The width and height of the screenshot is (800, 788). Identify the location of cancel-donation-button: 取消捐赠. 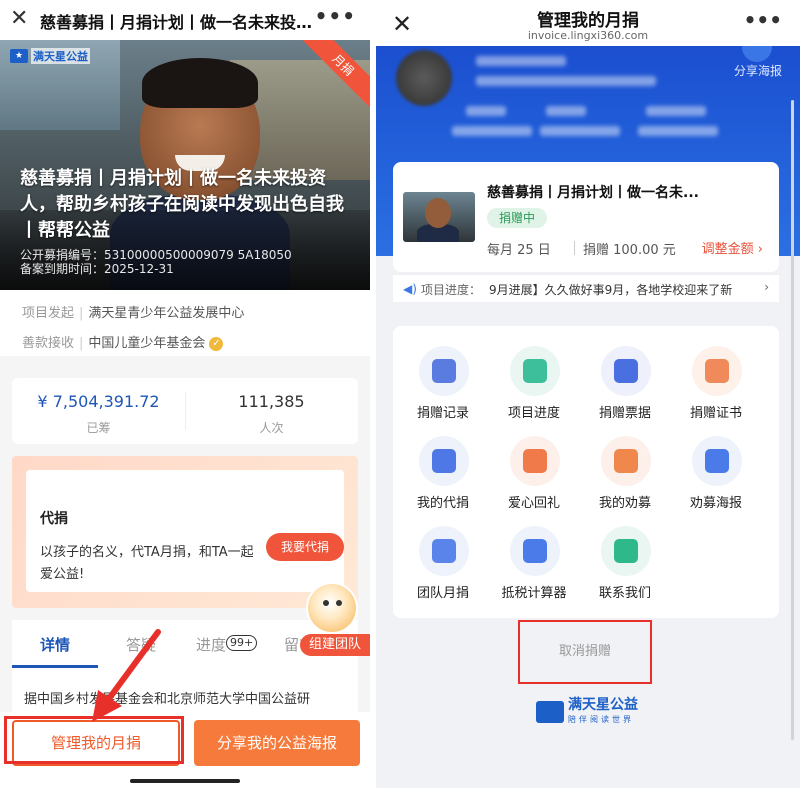
(585, 652).